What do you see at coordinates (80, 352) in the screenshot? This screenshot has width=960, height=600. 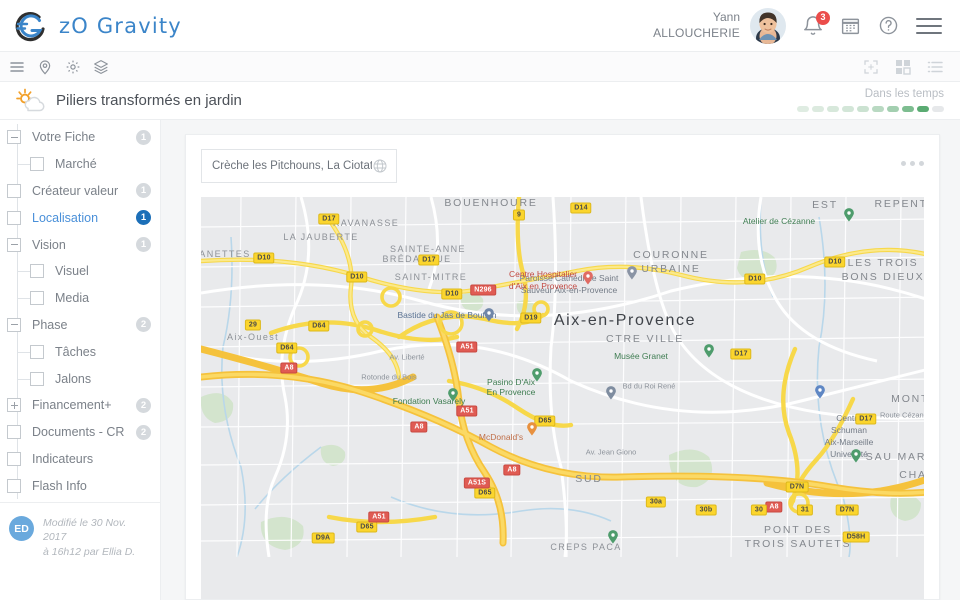 I see `sidebar-item-t-ches: Tâches` at bounding box center [80, 352].